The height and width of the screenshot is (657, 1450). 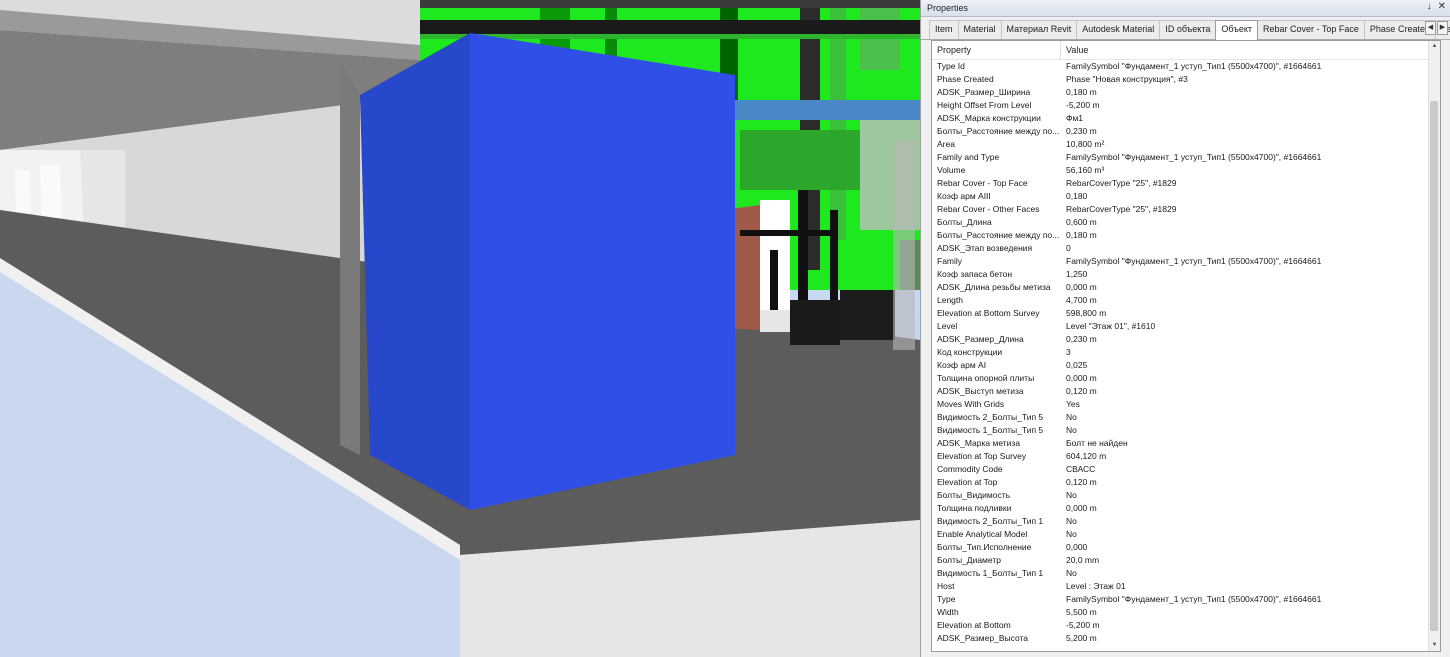 I want to click on property-name-cell: Rebar Cover - Other Faces, so click(x=988, y=209).